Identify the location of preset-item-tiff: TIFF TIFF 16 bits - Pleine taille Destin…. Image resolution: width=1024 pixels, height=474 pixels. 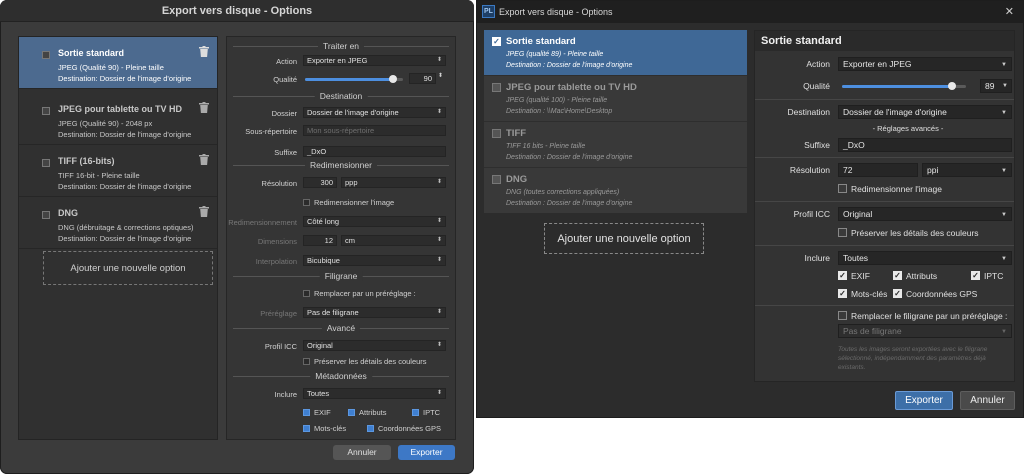
(615, 145).